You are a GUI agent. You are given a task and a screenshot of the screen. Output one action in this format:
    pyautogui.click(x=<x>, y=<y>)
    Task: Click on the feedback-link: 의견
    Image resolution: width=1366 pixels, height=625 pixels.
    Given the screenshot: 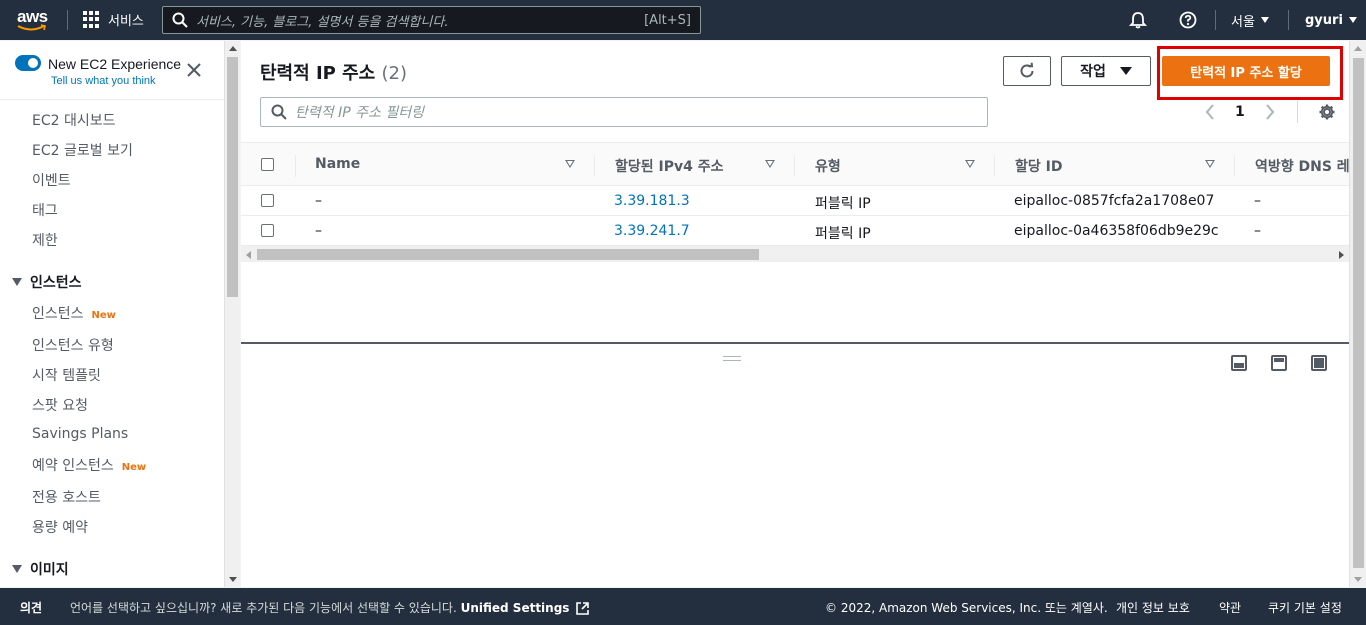 What is the action you would take?
    pyautogui.click(x=31, y=607)
    